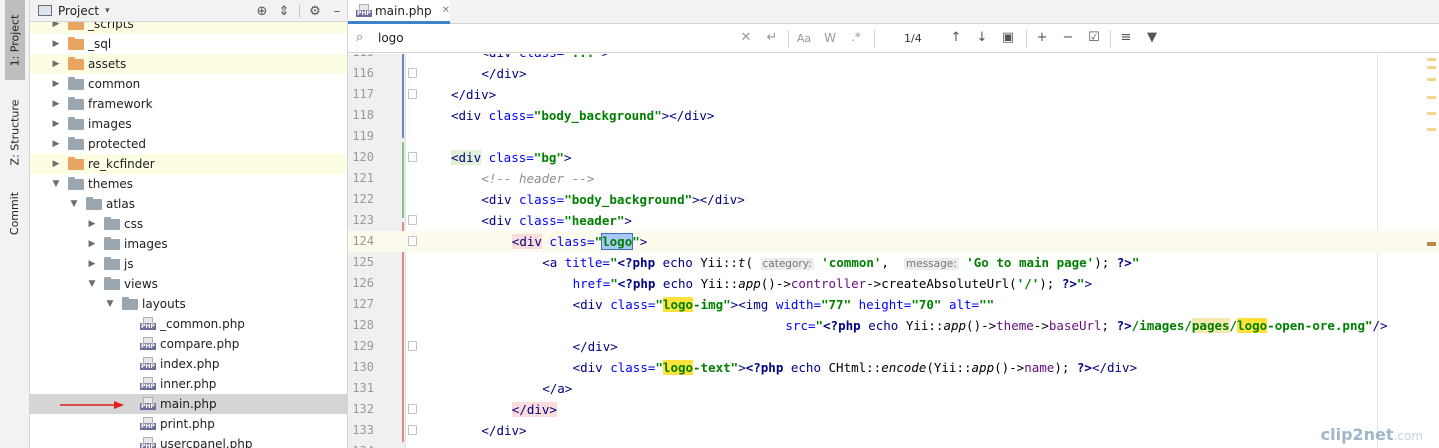 The width and height of the screenshot is (1439, 448). Describe the element at coordinates (188, 204) in the screenshot. I see `tree-folder-item: ▼ atlas` at that location.